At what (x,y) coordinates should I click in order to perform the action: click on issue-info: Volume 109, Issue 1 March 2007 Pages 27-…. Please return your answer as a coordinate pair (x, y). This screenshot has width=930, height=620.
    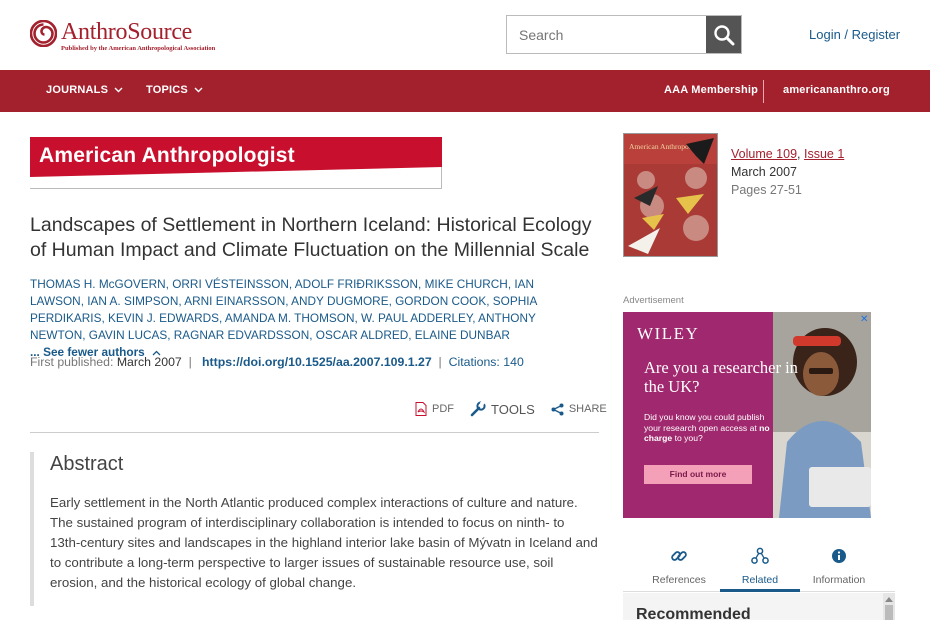
    Looking at the image, I should click on (787, 172).